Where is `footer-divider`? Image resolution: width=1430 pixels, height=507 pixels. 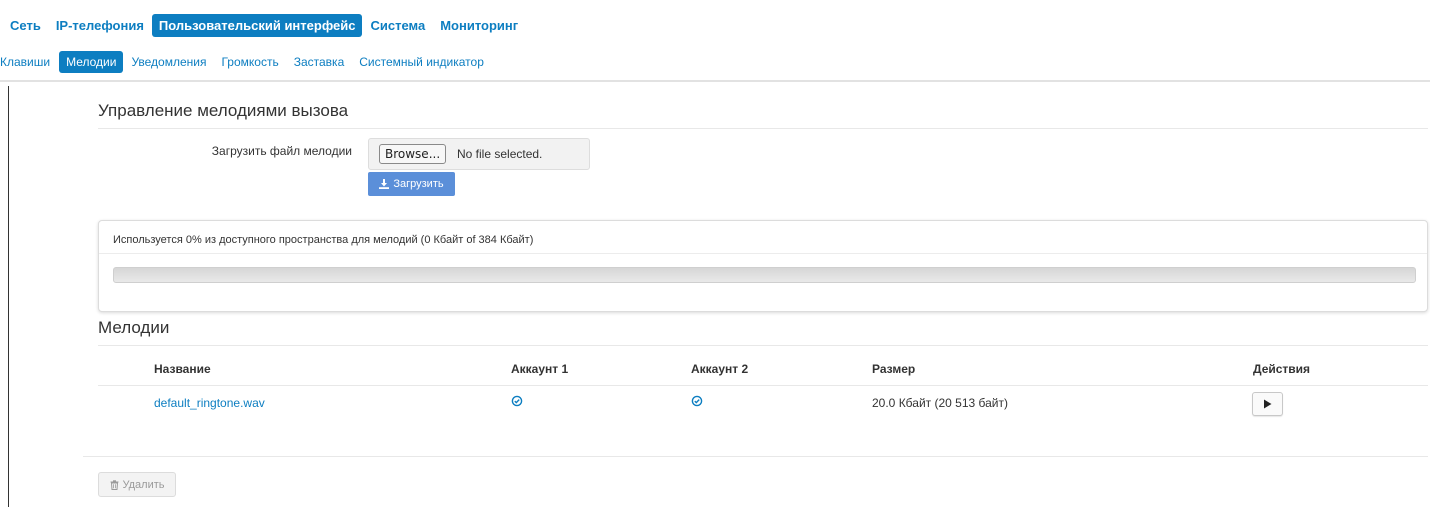
footer-divider is located at coordinates (755, 456).